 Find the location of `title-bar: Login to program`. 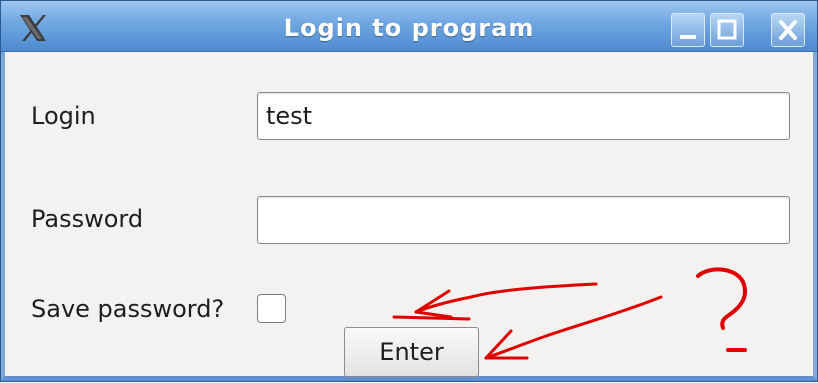

title-bar: Login to program is located at coordinates (409, 26).